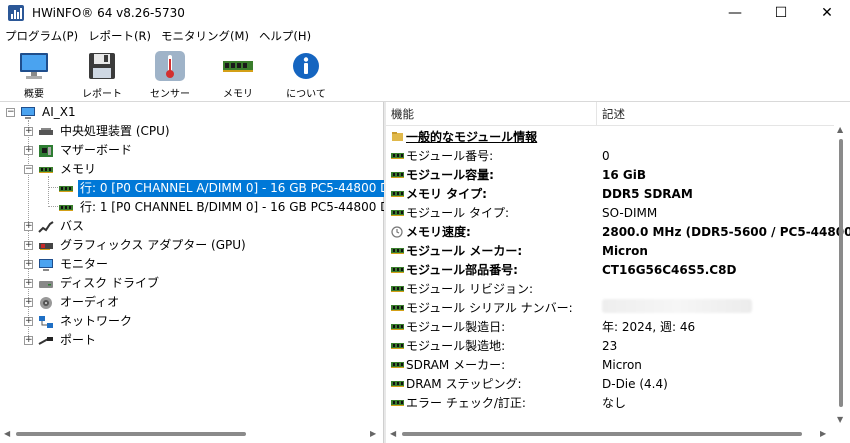  Describe the element at coordinates (610, 383) in the screenshot. I see `property-row: DRAM ステッピング: D-Die (4.4)` at that location.